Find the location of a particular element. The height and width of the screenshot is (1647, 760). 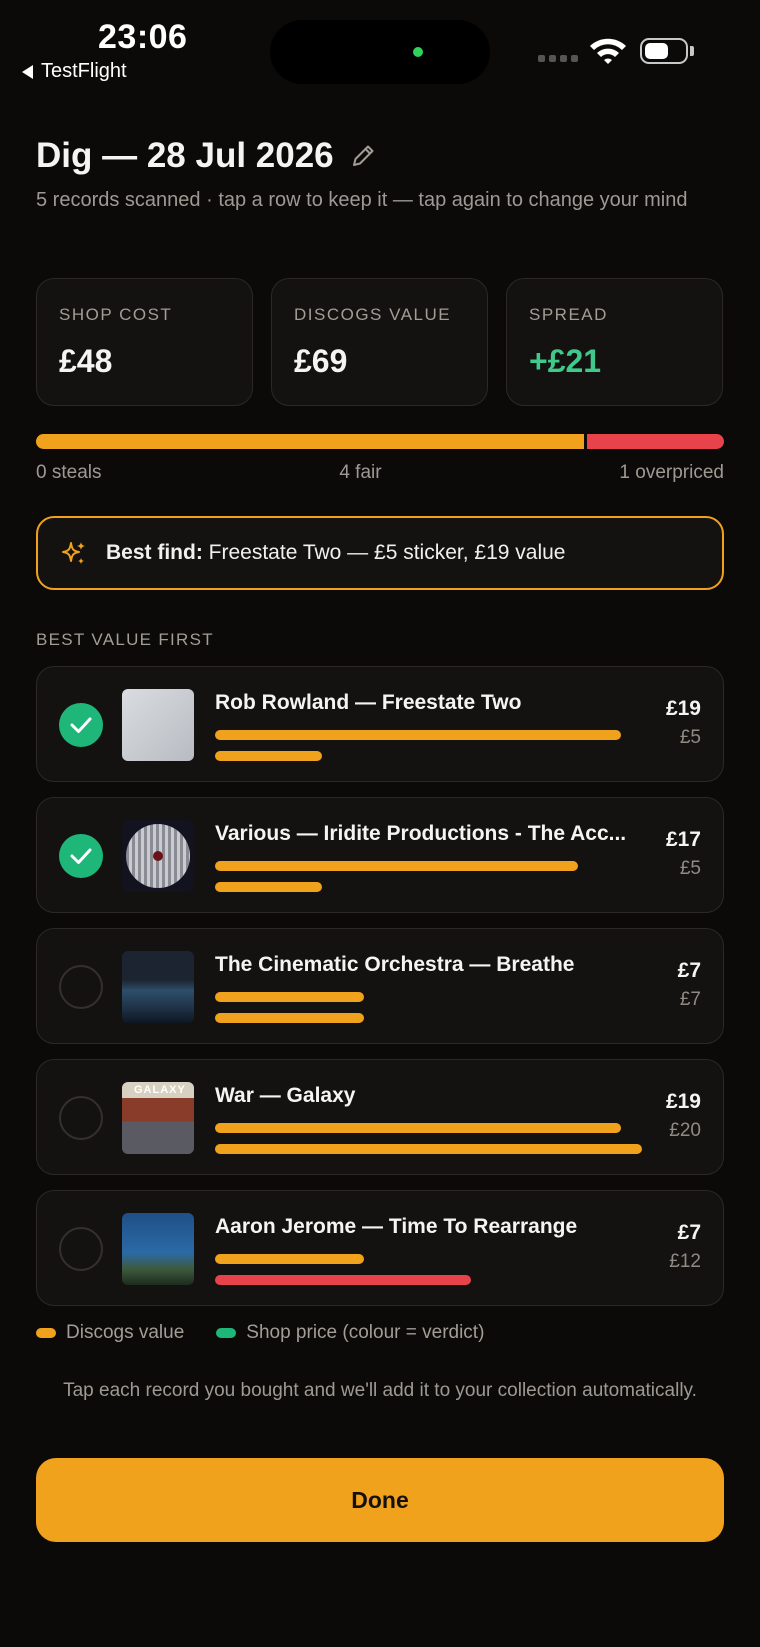

legend-swatch-shop is located at coordinates (226, 1333).